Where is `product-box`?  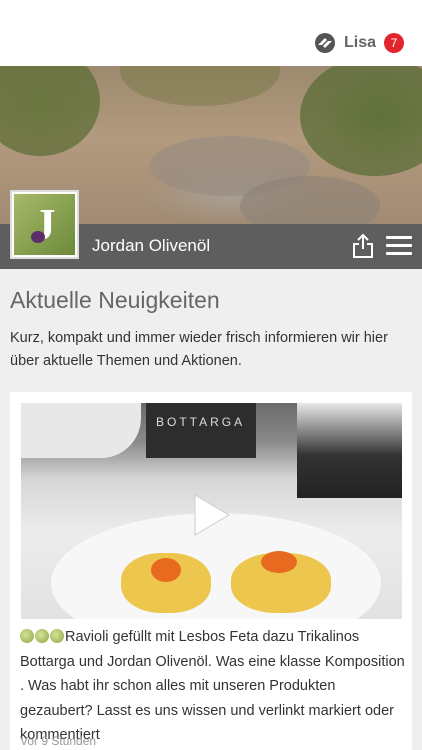 product-box is located at coordinates (349, 450).